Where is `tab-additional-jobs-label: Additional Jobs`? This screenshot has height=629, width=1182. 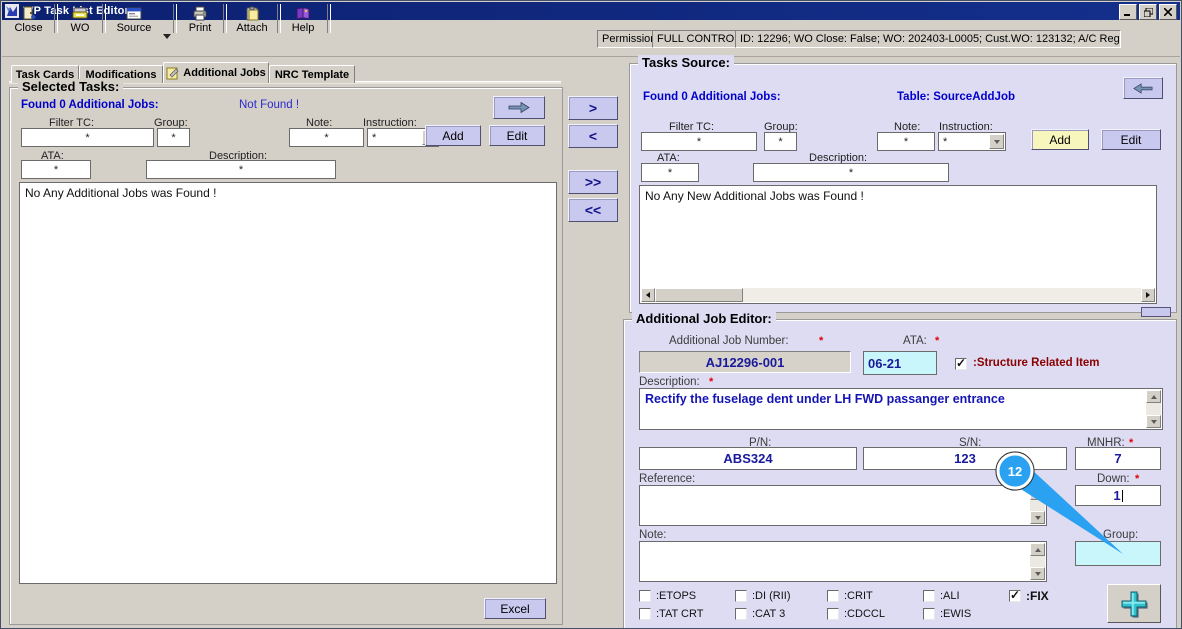 tab-additional-jobs-label: Additional Jobs is located at coordinates (224, 73).